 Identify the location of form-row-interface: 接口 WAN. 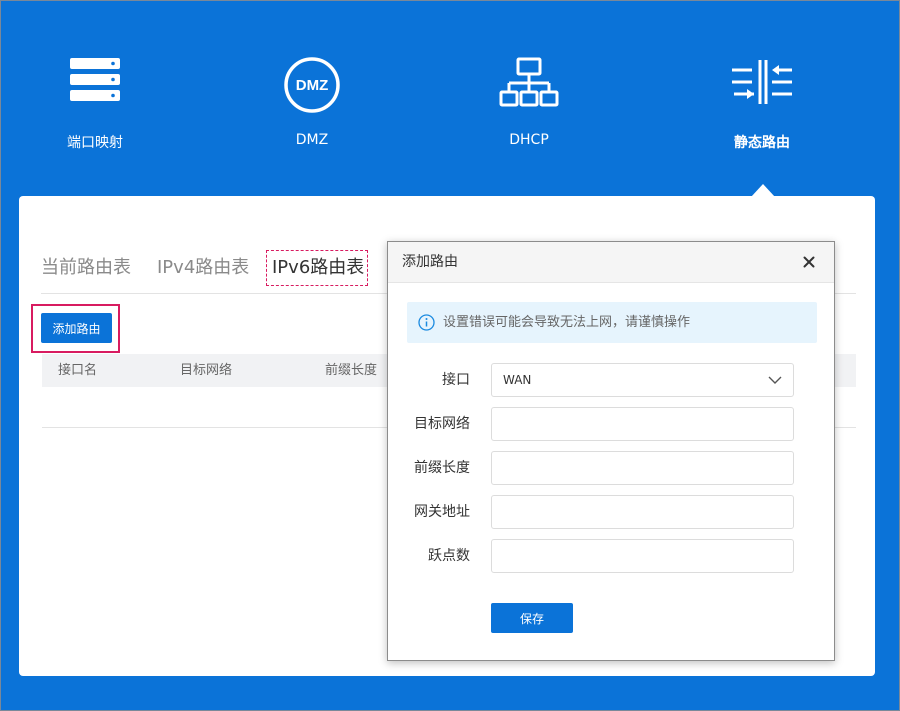
(611, 380).